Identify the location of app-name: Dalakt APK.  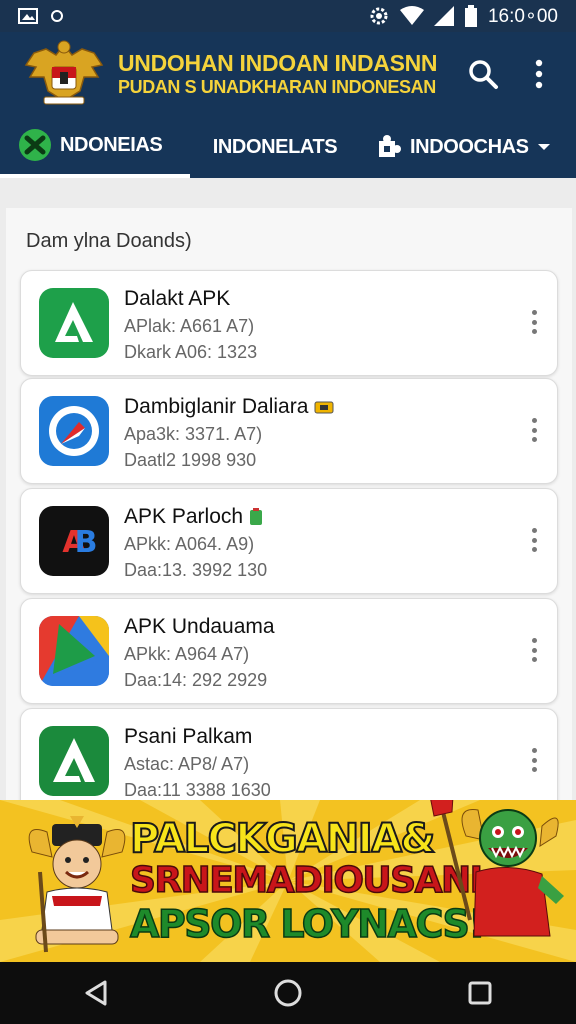
(177, 298).